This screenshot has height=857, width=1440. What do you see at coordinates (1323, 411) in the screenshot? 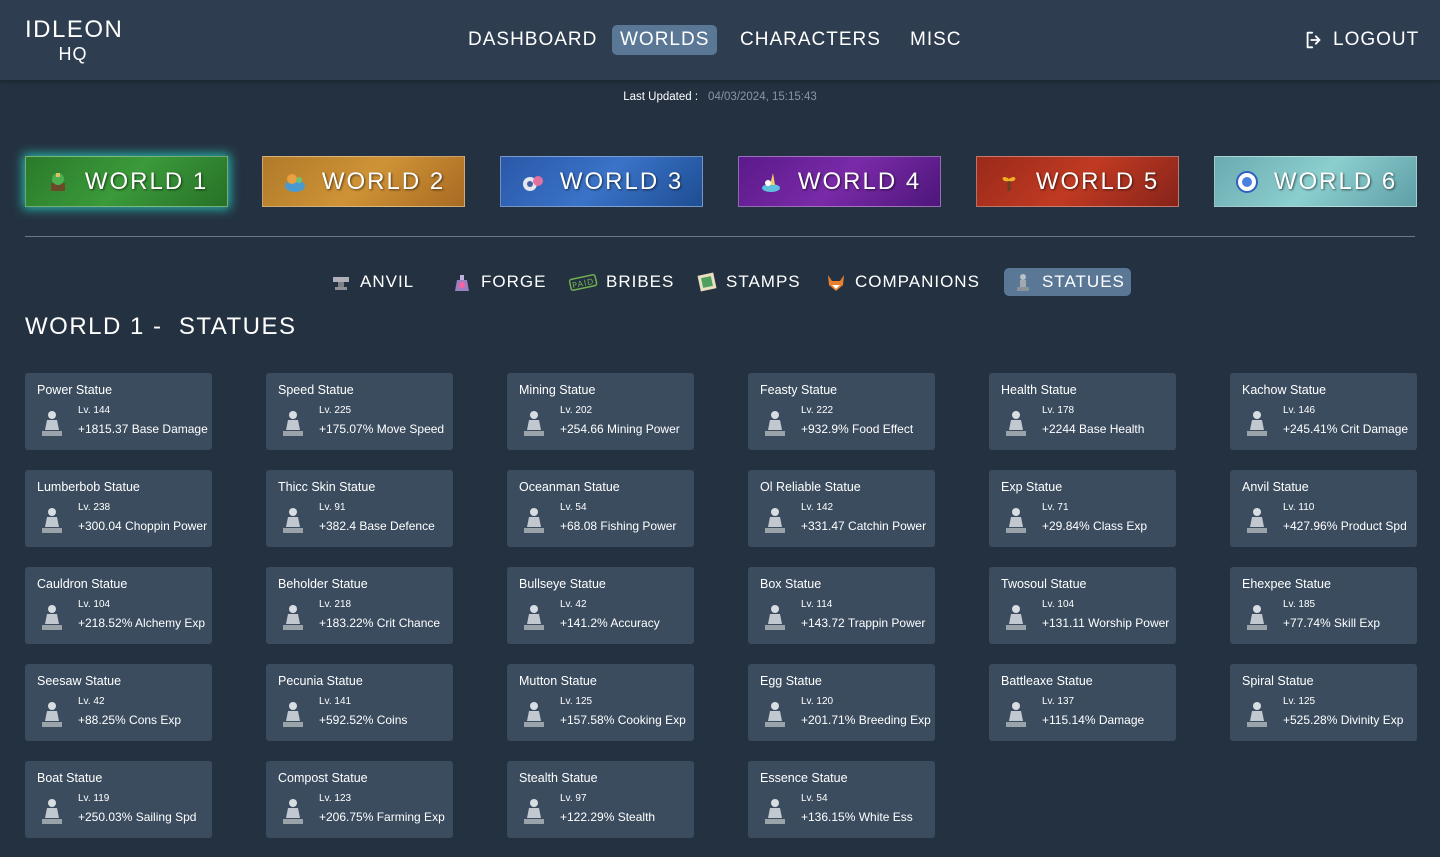
I see `statue-card-kachow-statue: Kachow Statue Lv. 146 +245.41% Crit Damage` at bounding box center [1323, 411].